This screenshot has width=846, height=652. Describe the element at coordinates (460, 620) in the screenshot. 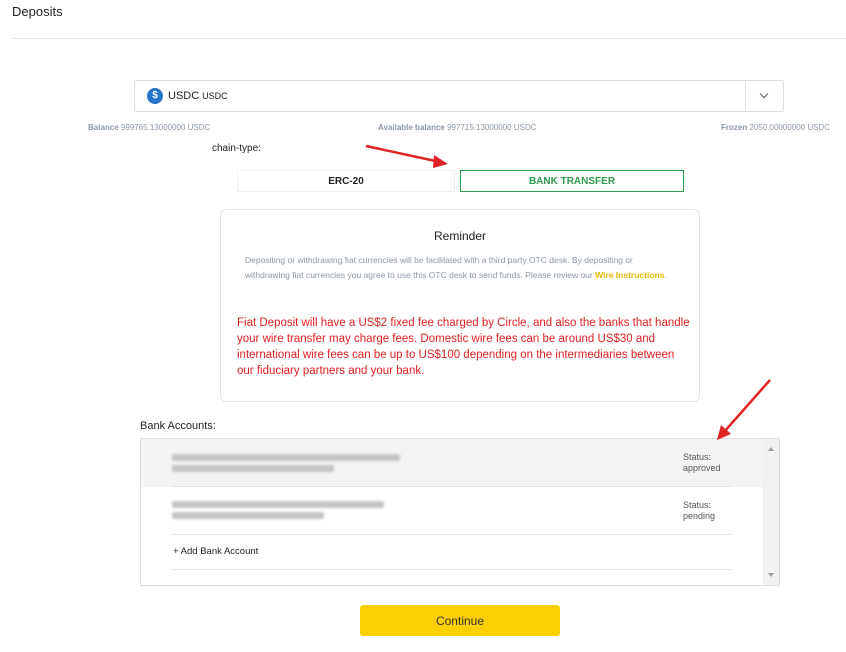

I see `continue-button: Continue` at that location.